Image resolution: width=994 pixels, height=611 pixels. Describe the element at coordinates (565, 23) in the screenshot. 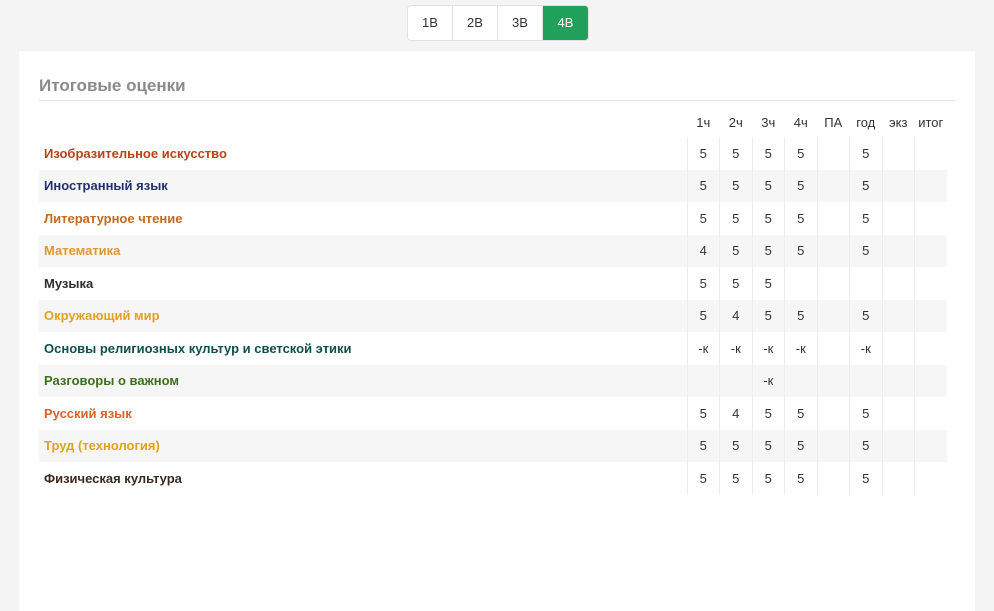

I see `tab-4v: 4В` at that location.